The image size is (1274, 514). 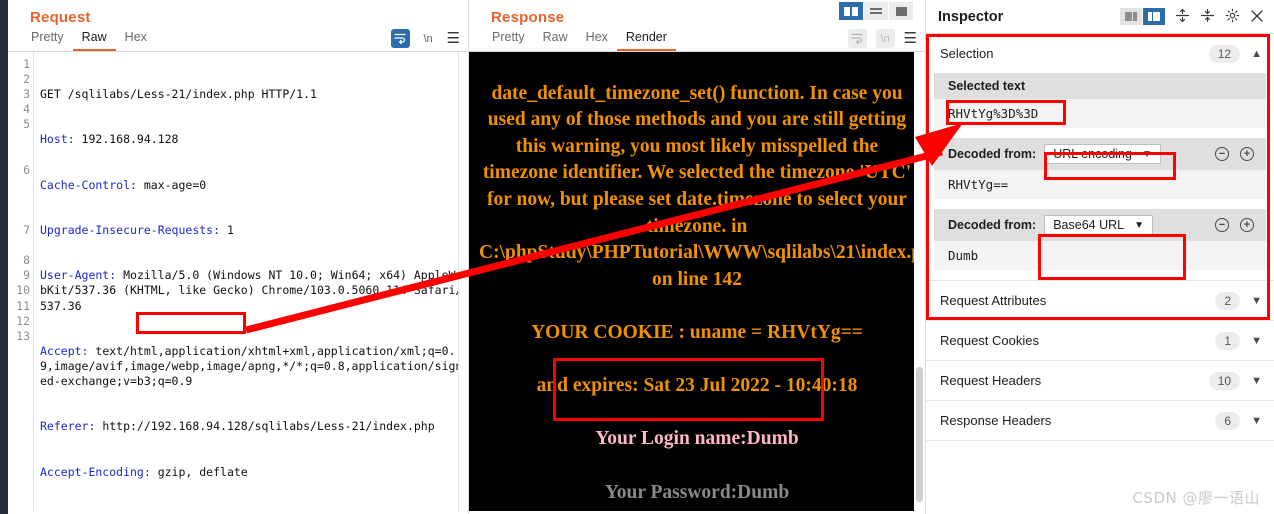 What do you see at coordinates (1228, 340) in the screenshot?
I see `request-cookies-count: 1` at bounding box center [1228, 340].